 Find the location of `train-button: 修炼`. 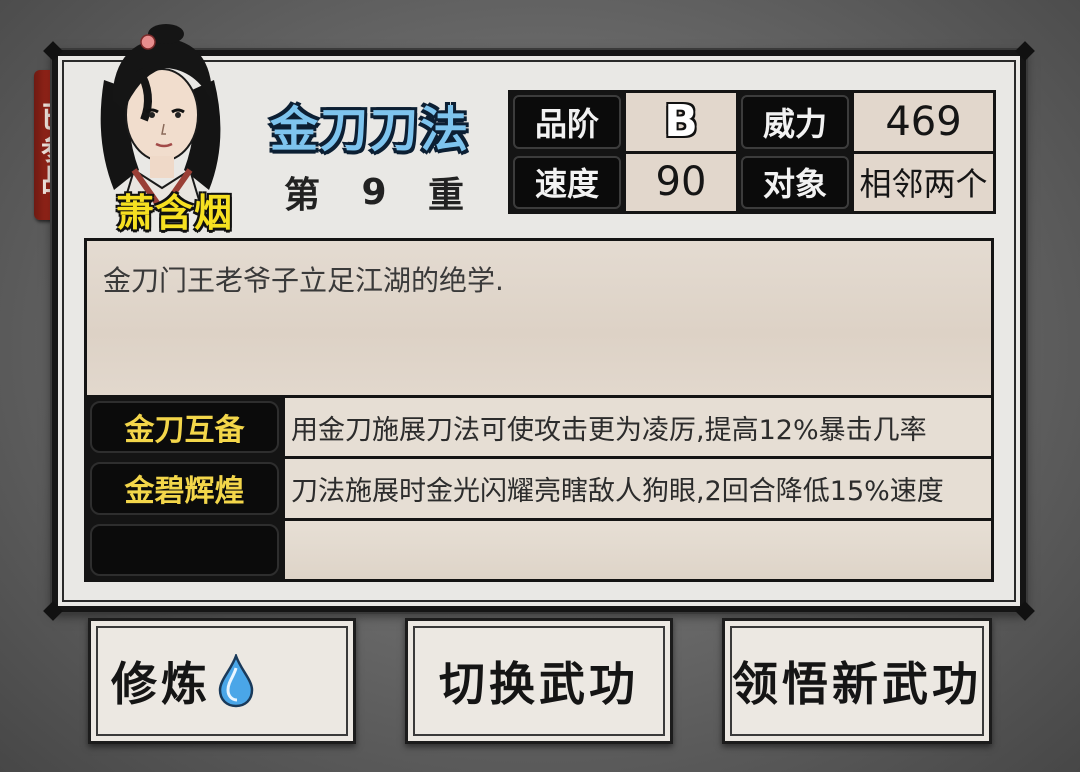

train-button: 修炼 is located at coordinates (222, 681).